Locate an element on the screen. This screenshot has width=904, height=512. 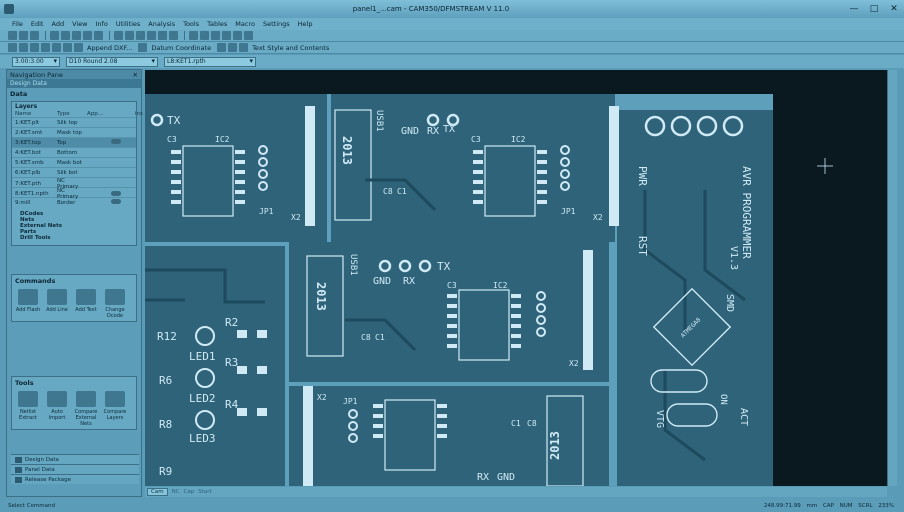
paste-icon is located at coordinates (98, 35).